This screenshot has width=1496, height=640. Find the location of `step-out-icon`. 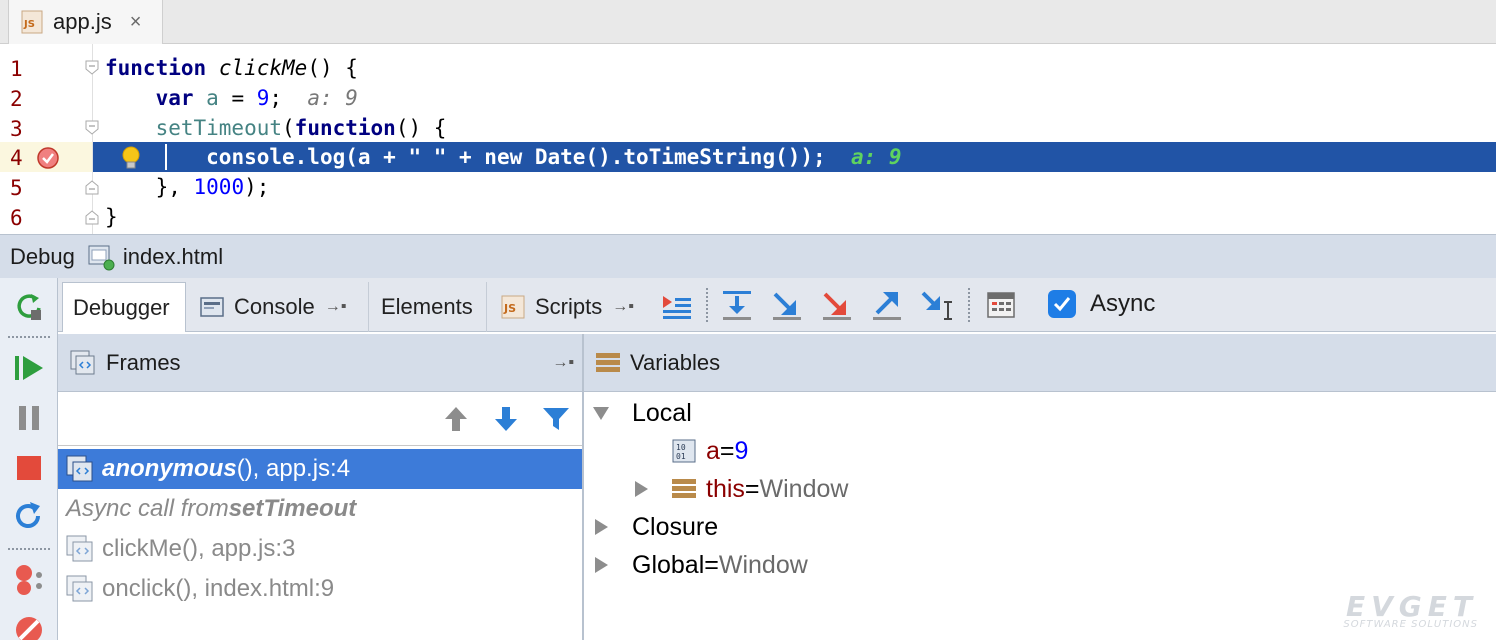

step-out-icon is located at coordinates (887, 305).